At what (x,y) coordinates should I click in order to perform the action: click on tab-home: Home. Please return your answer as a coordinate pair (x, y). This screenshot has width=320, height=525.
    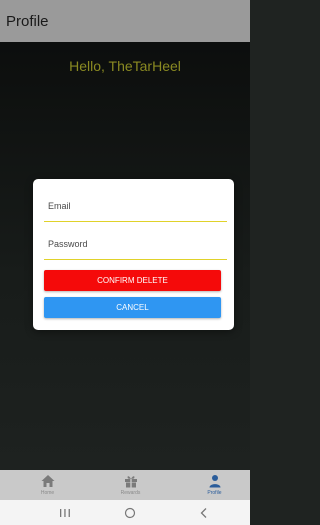
    Looking at the image, I should click on (47, 485).